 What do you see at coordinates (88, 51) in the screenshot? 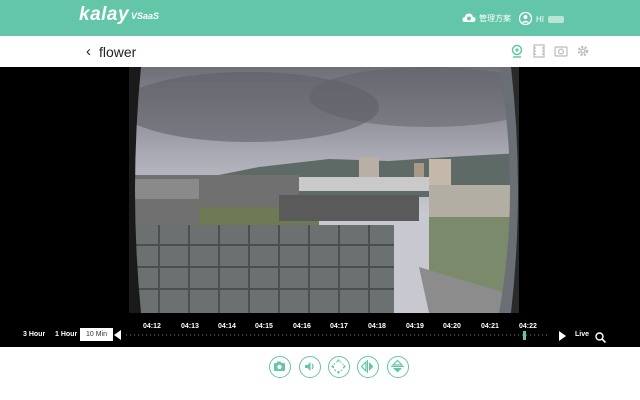
I see `chevron-left-icon: ‹` at bounding box center [88, 51].